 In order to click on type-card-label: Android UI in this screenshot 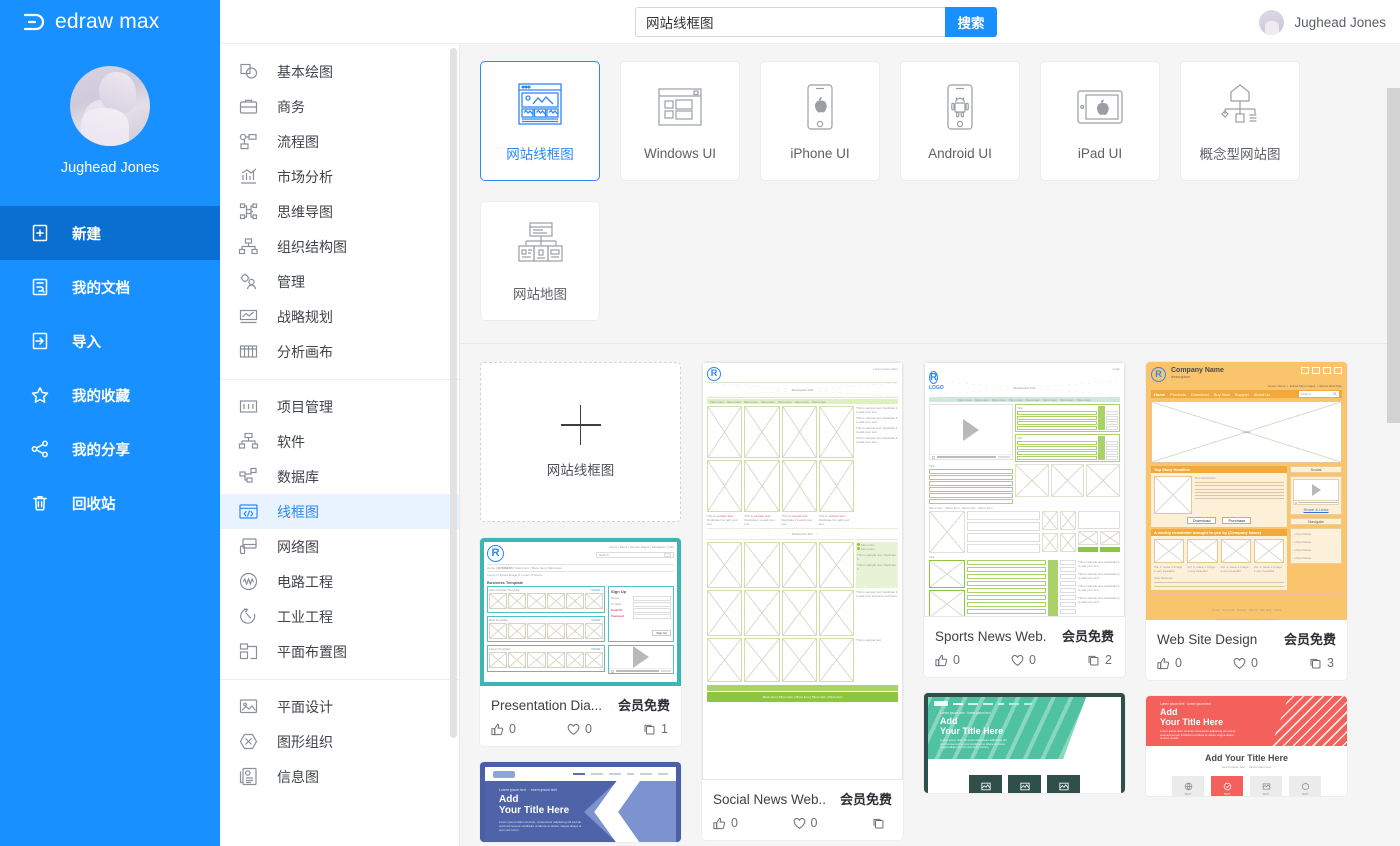, I will do `click(960, 153)`.